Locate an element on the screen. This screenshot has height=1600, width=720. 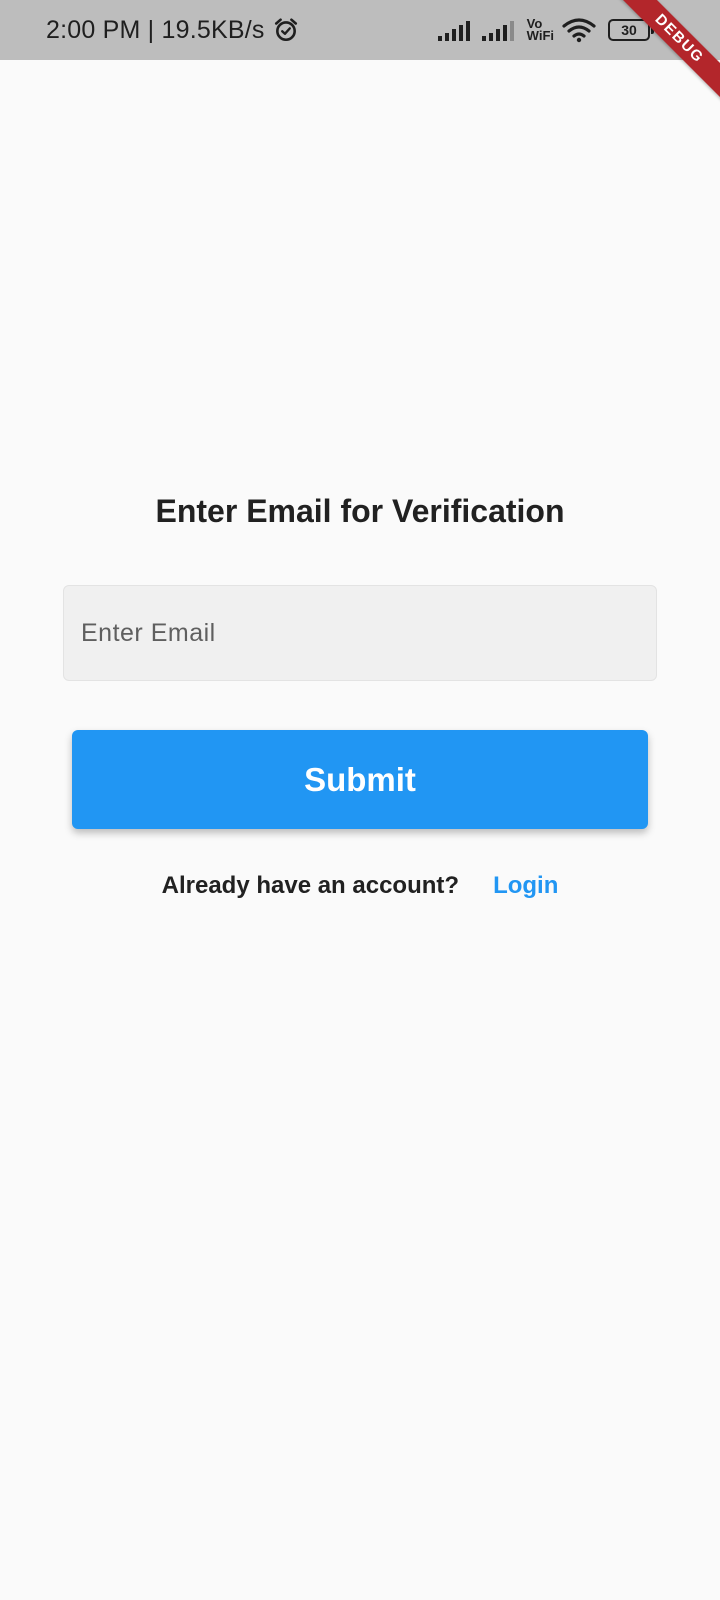
battery-level: 30 is located at coordinates (629, 30).